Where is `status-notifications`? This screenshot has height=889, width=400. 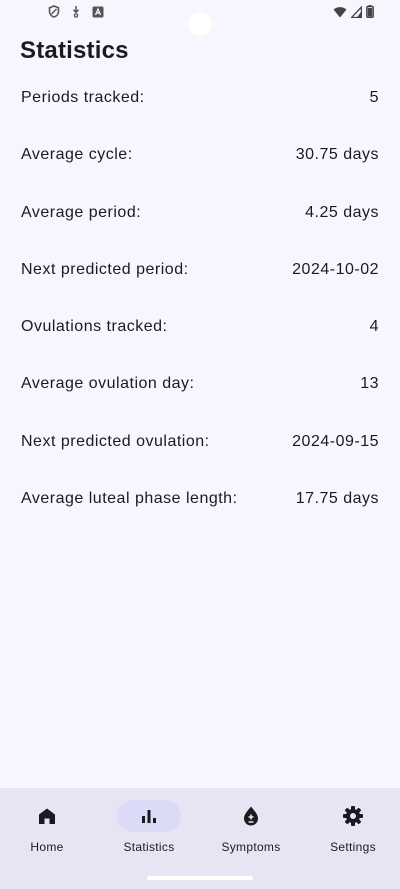 status-notifications is located at coordinates (76, 11).